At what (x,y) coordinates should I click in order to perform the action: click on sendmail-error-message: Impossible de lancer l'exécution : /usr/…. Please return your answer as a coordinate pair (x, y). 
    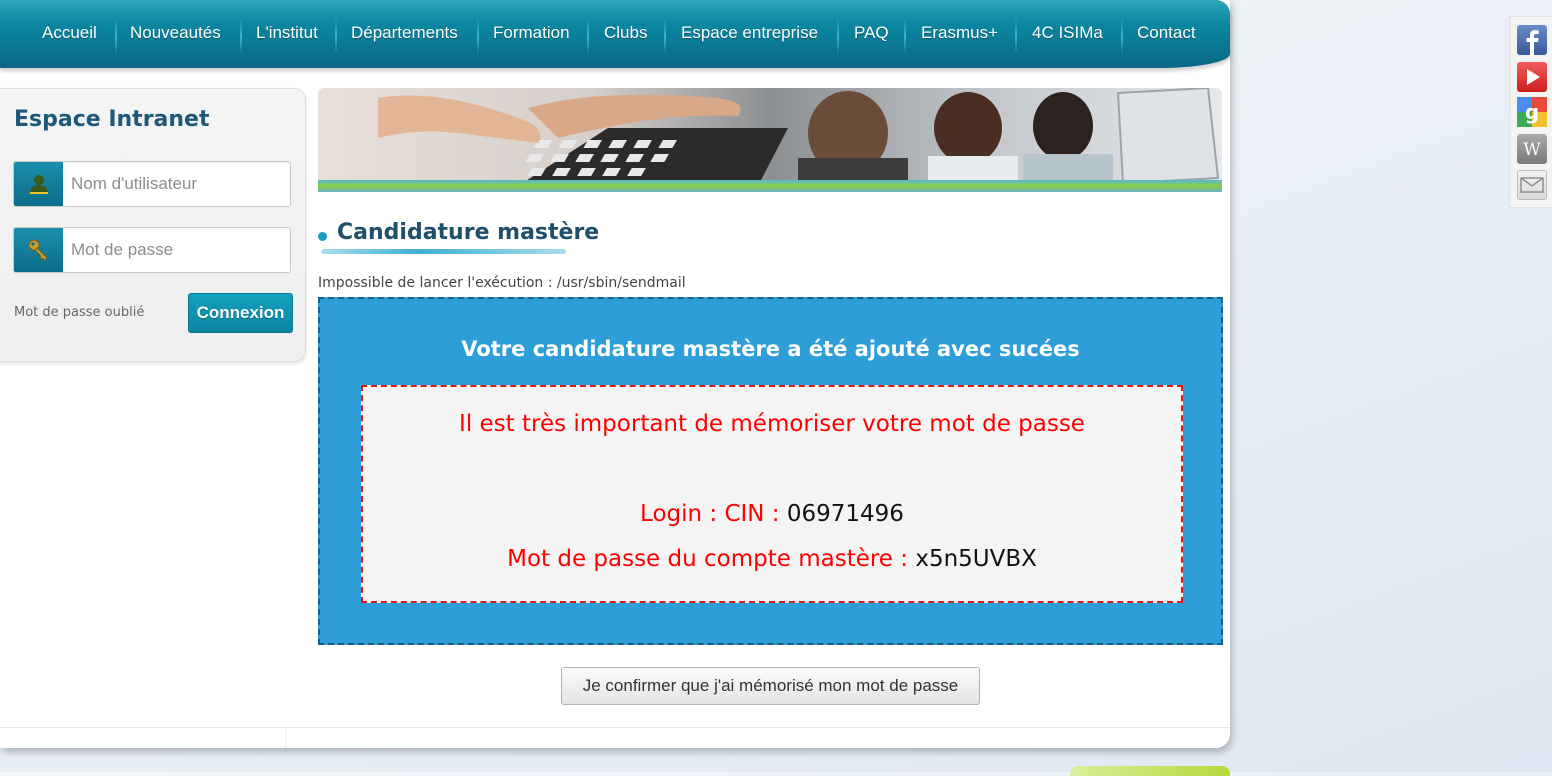
    Looking at the image, I should click on (502, 283).